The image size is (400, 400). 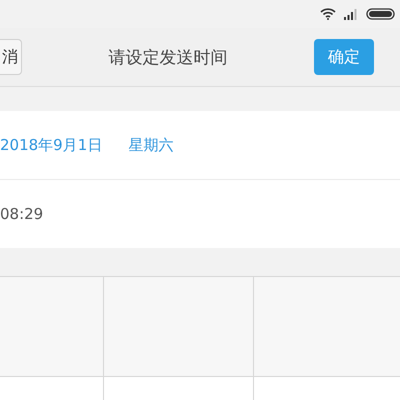 What do you see at coordinates (328, 14) in the screenshot?
I see `wifi-icon` at bounding box center [328, 14].